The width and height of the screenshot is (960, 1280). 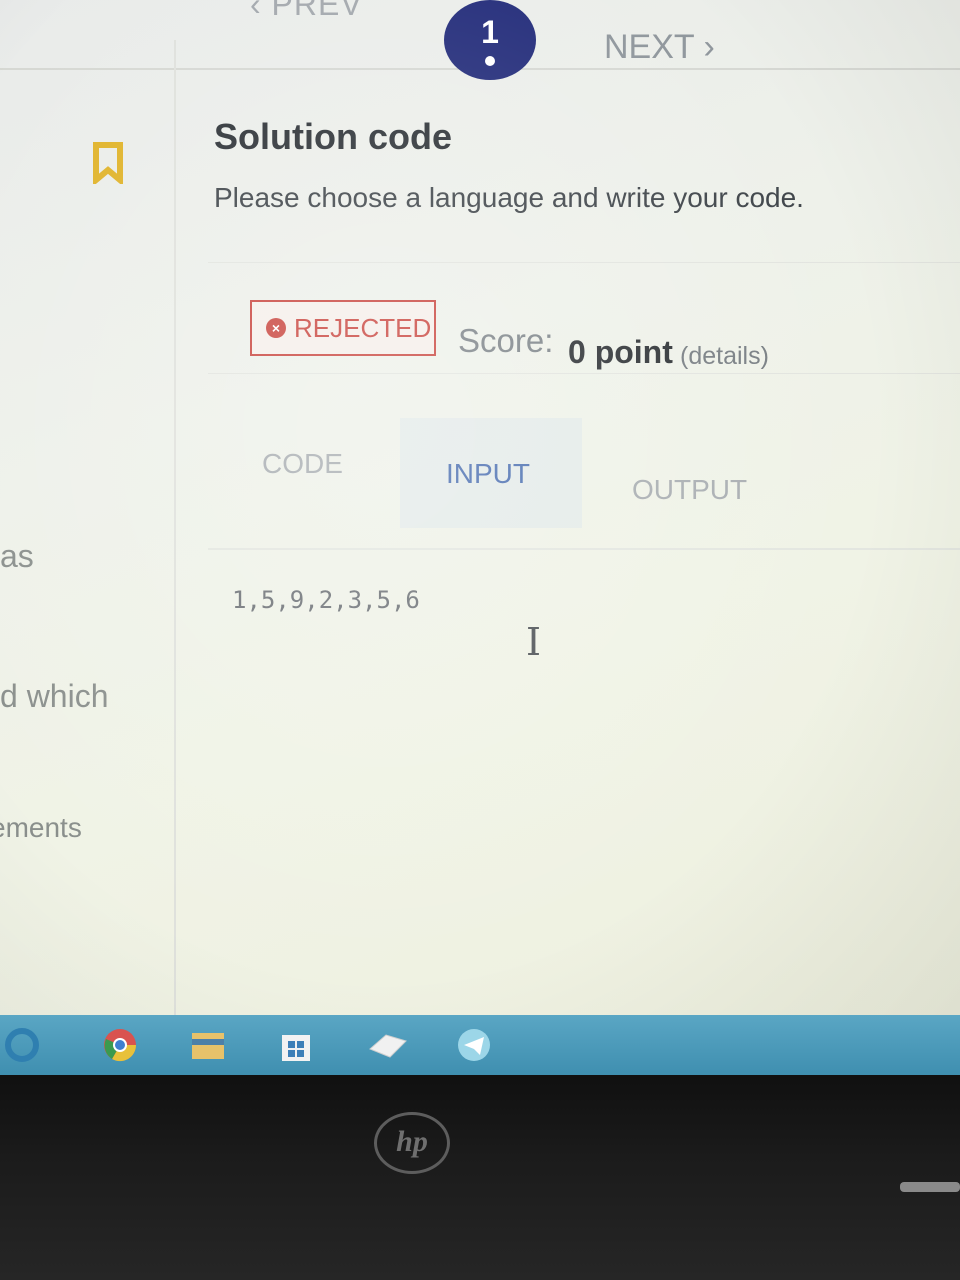 I want to click on problem-text-fragment: d which, so click(x=54, y=696).